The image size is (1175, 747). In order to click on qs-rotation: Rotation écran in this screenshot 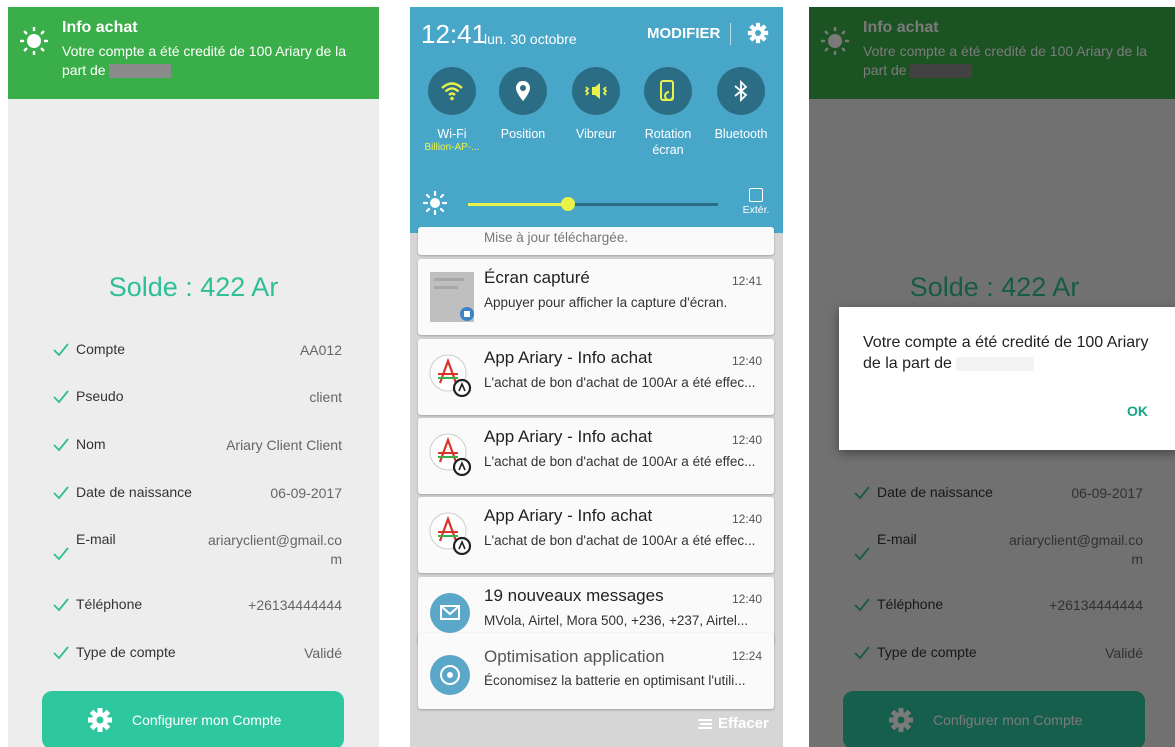, I will do `click(668, 112)`.